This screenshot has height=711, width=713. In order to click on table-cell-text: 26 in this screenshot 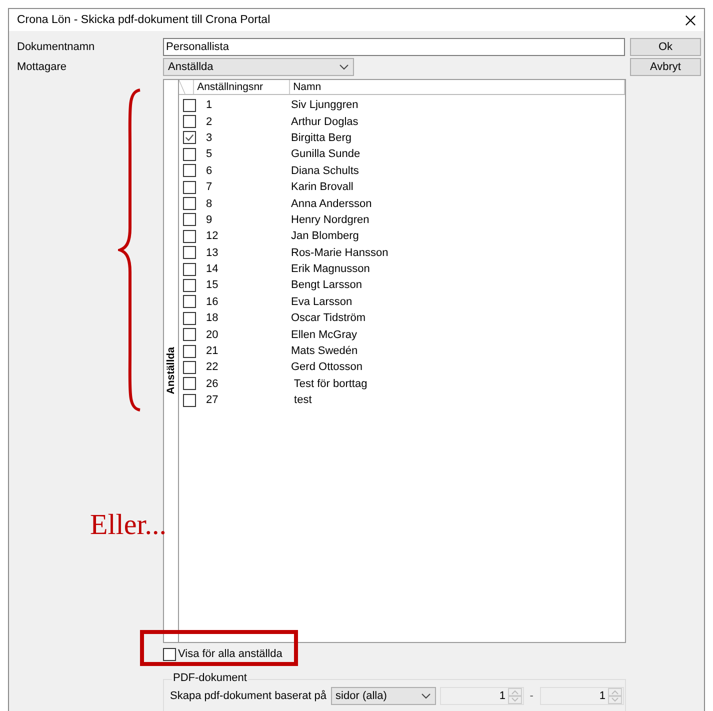, I will do `click(212, 384)`.